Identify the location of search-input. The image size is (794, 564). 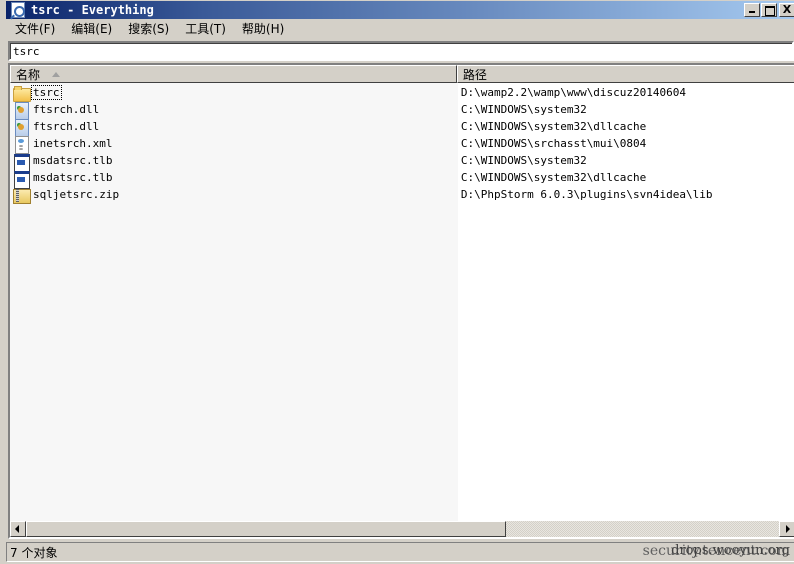
(401, 51).